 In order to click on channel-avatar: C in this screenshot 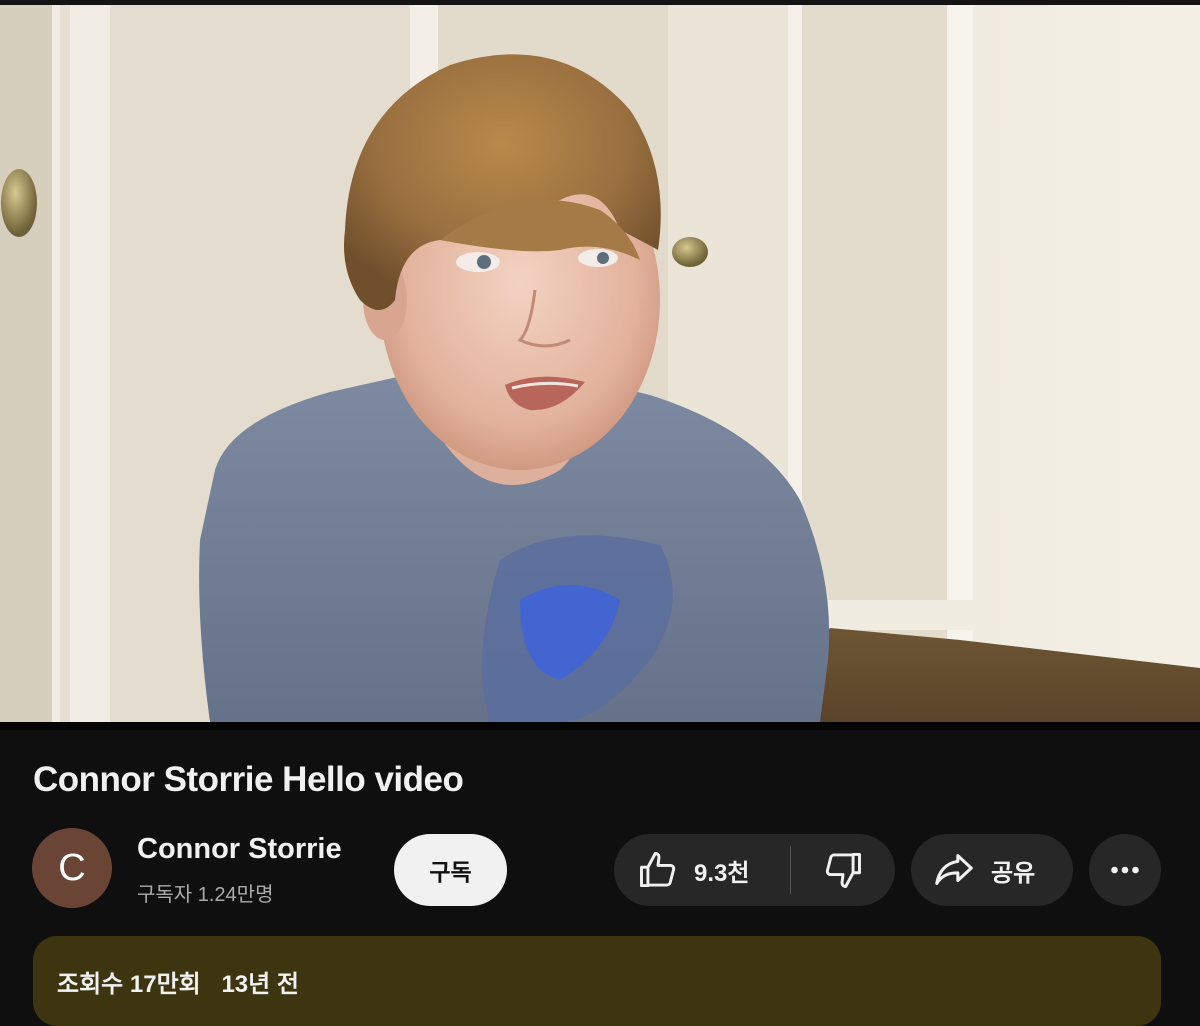, I will do `click(72, 868)`.